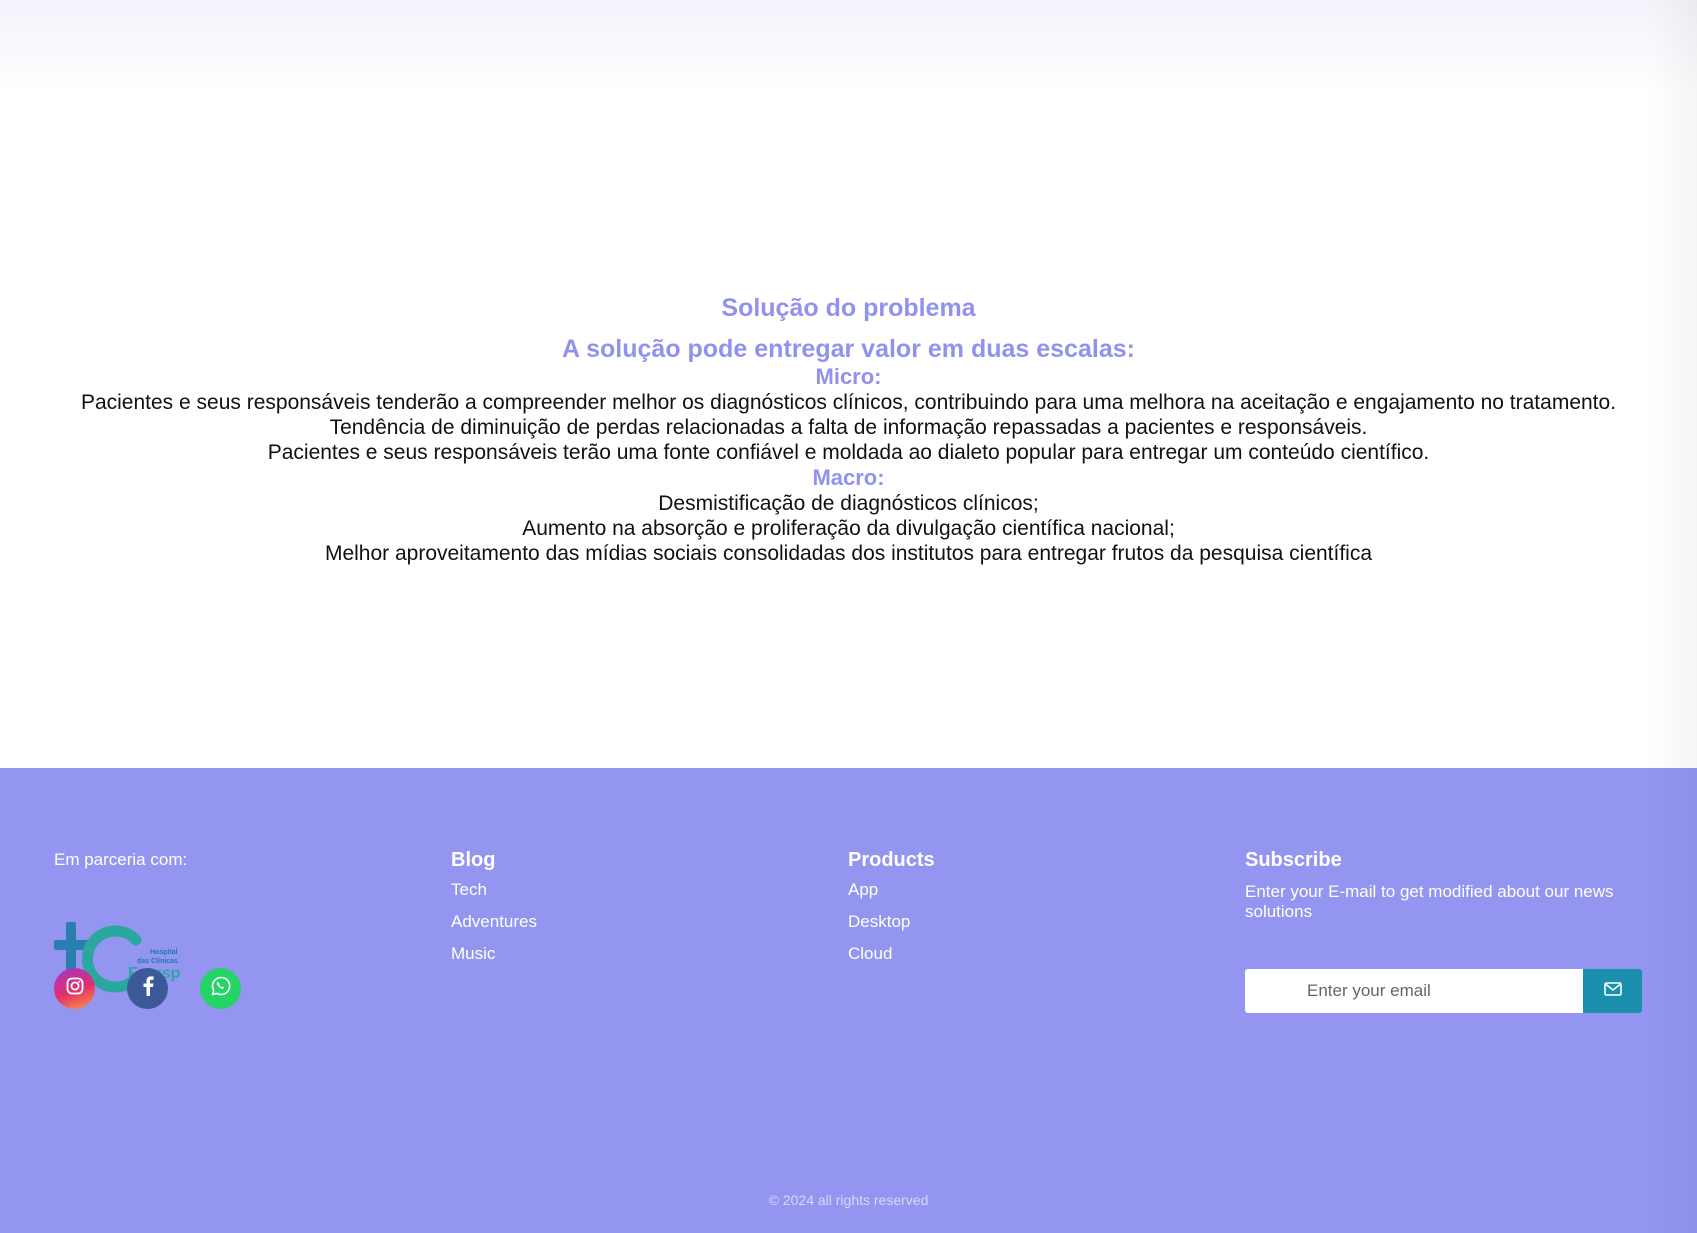  I want to click on products-link-desktop: Desktop, so click(891, 922).